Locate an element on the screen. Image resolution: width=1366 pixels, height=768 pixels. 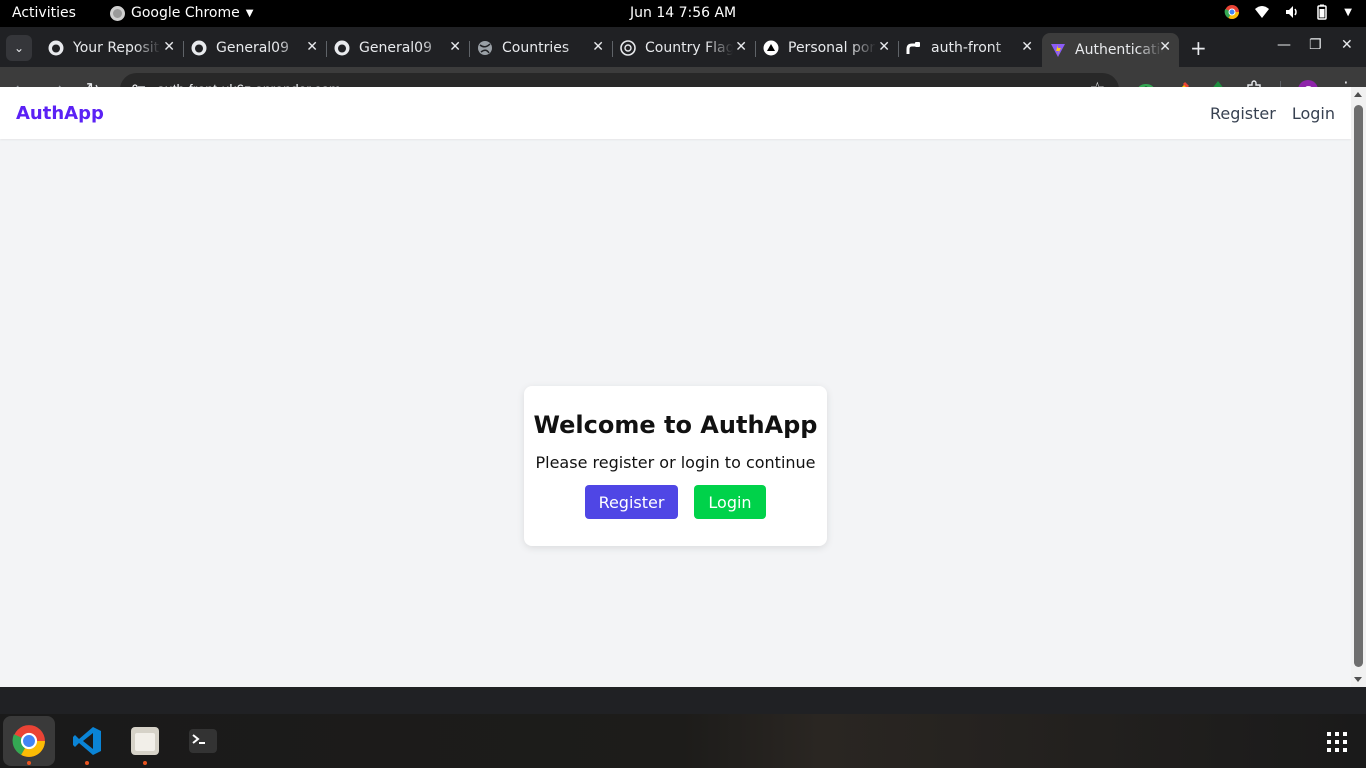
dock-files is located at coordinates (145, 741).